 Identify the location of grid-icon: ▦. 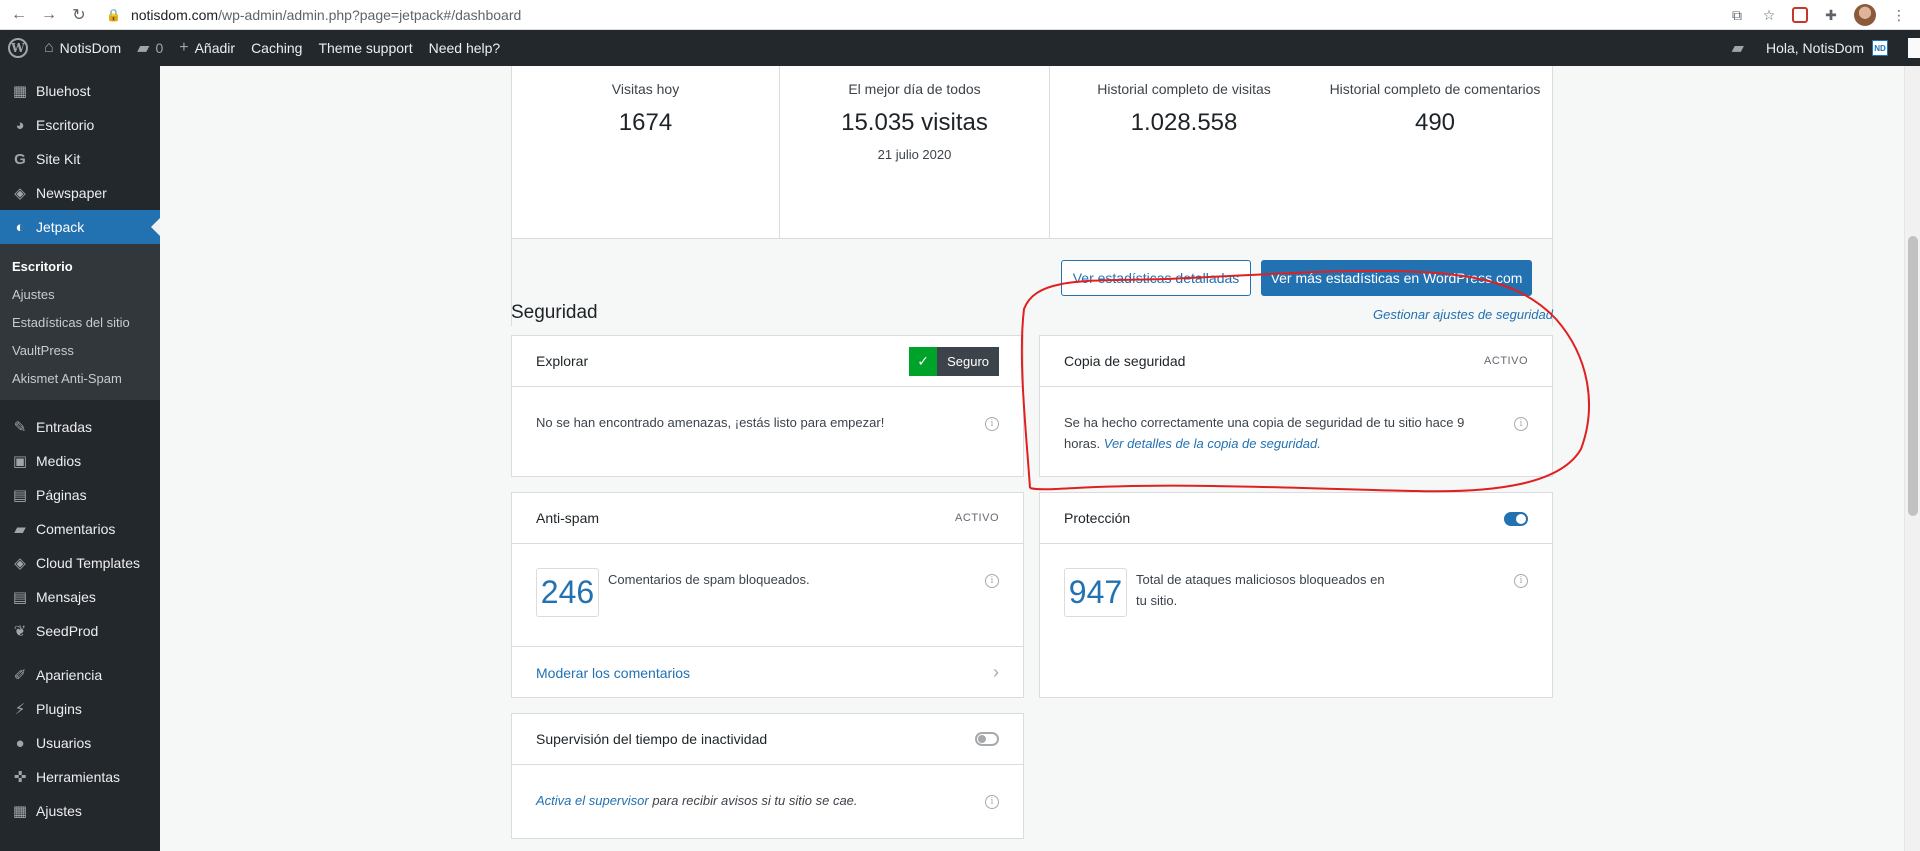
(20, 91).